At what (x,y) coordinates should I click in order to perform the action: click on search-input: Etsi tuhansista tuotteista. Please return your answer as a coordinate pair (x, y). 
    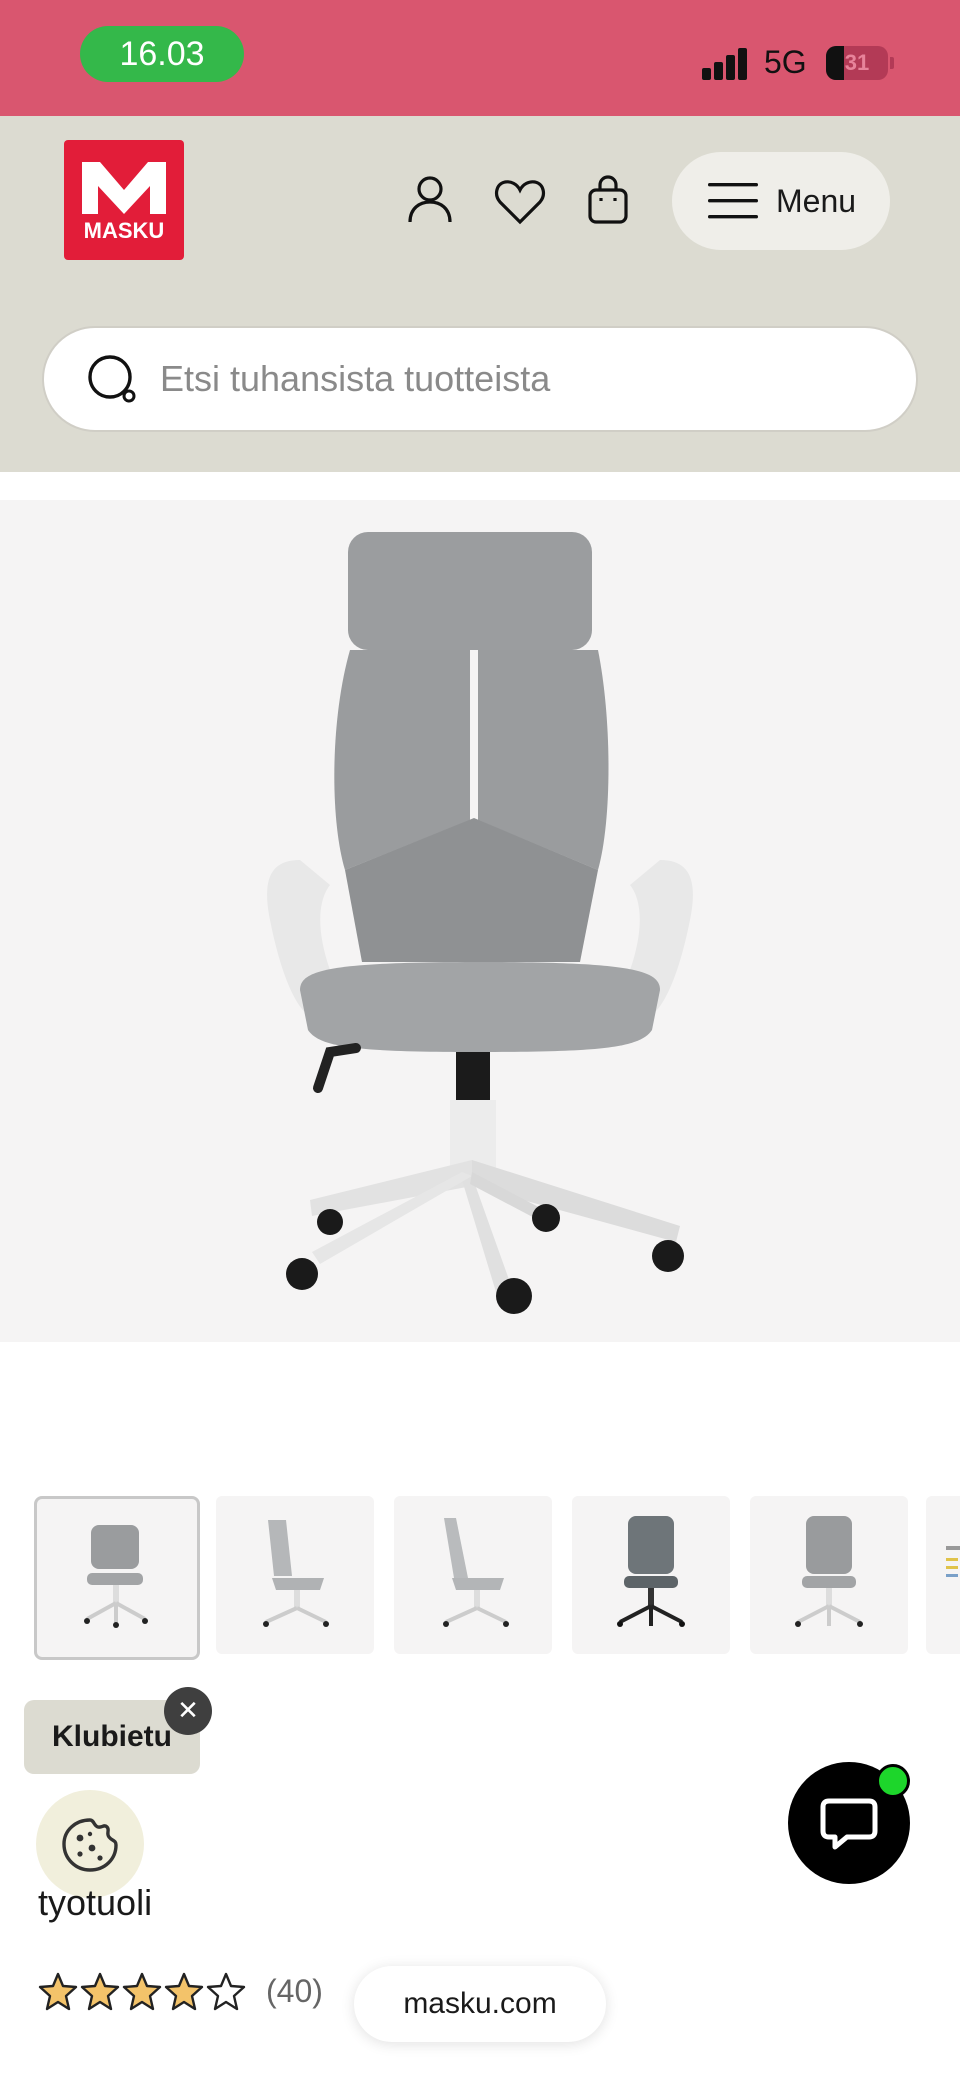
    Looking at the image, I should click on (480, 379).